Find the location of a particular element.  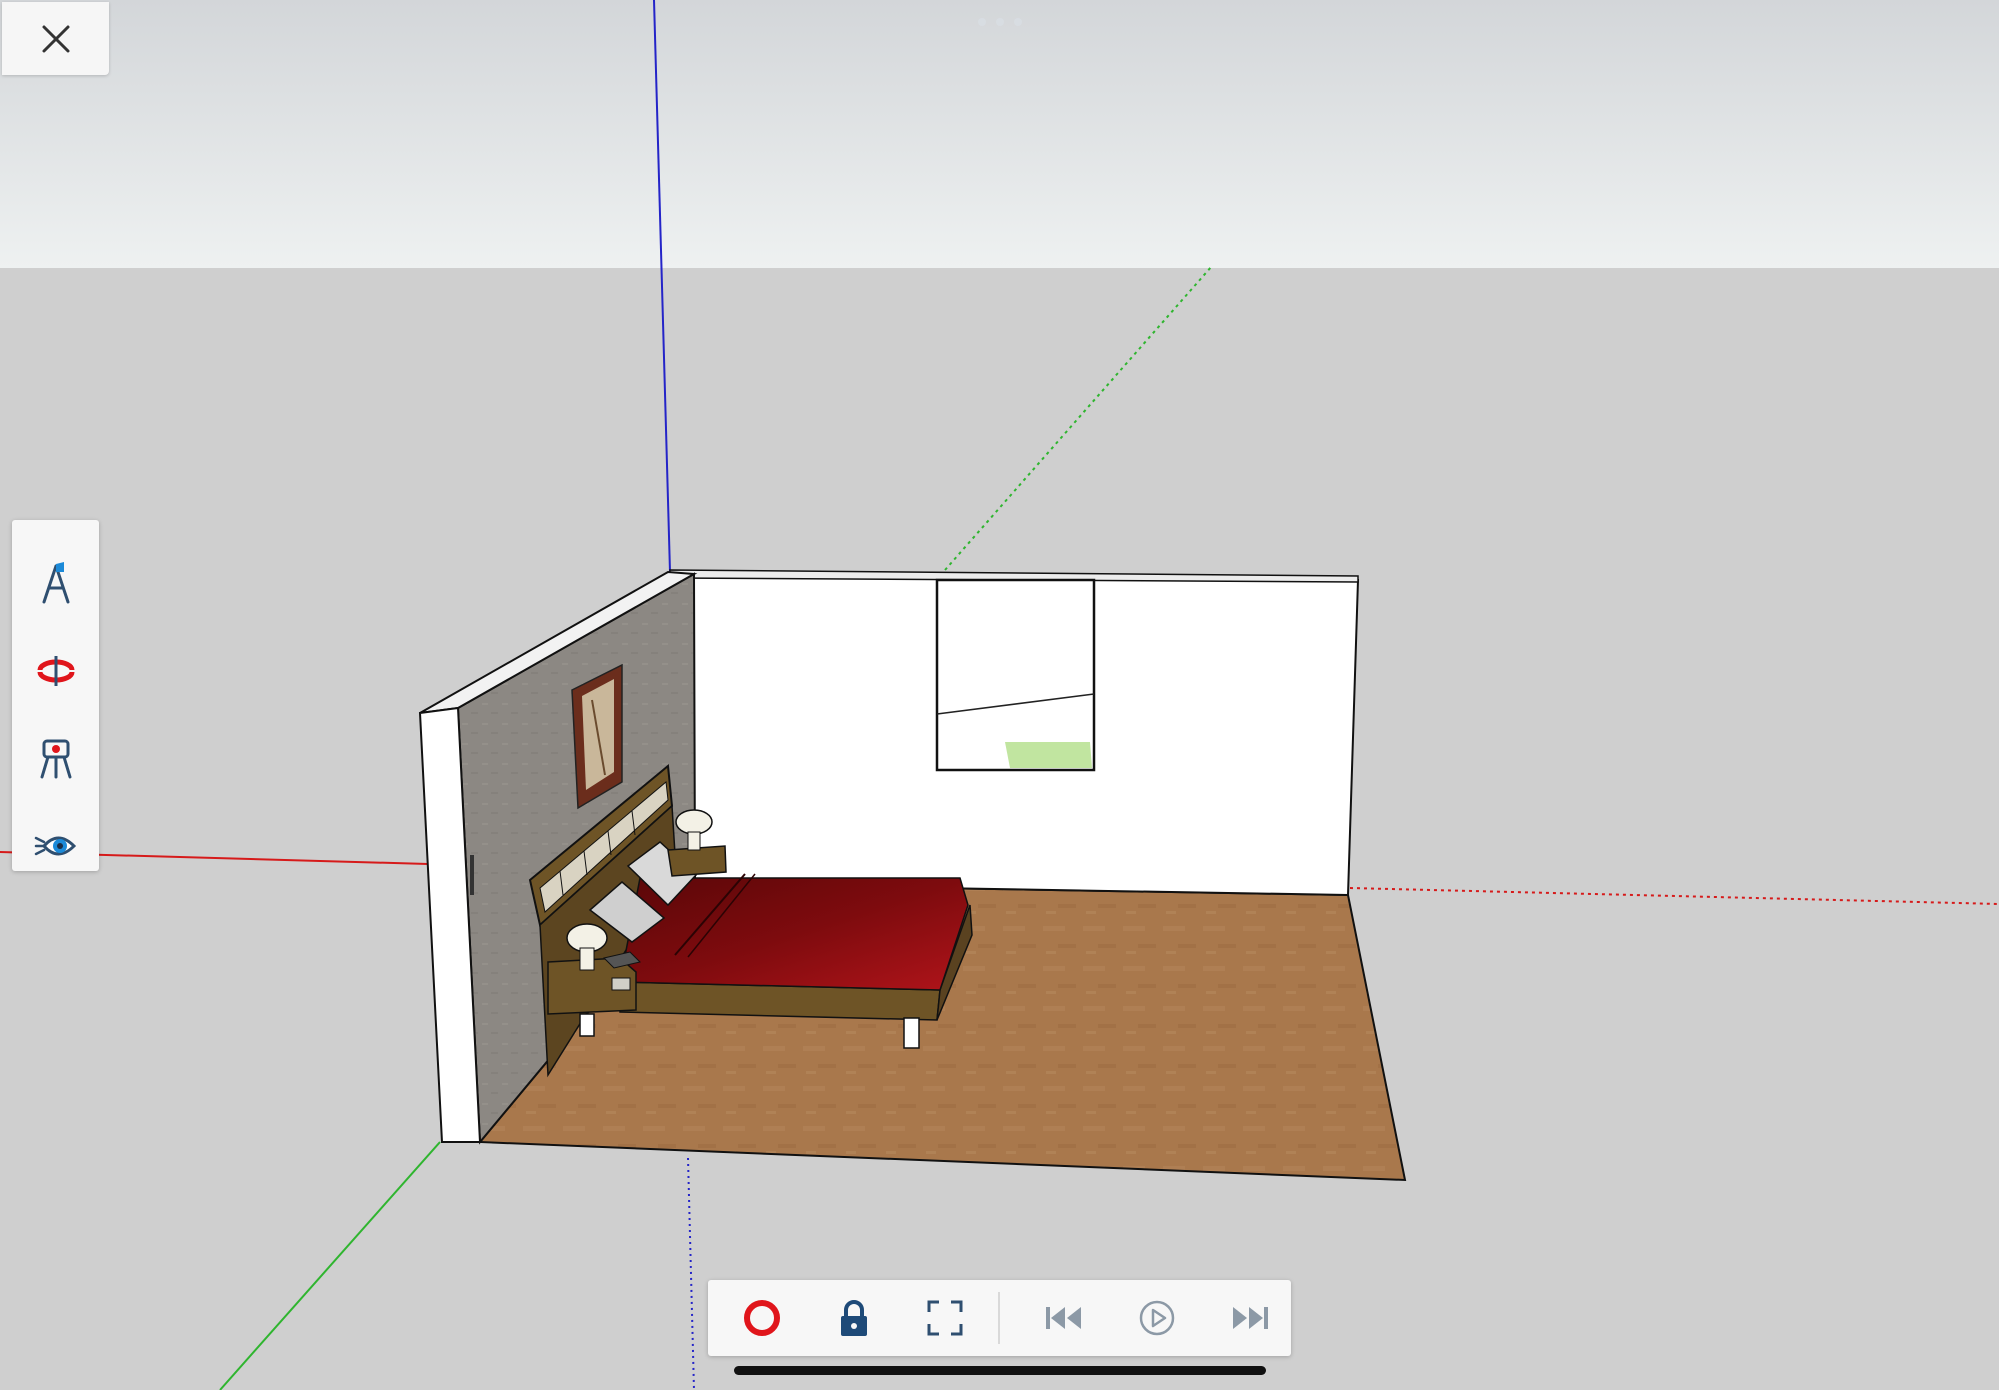

walk-icon is located at coordinates (56, 583).